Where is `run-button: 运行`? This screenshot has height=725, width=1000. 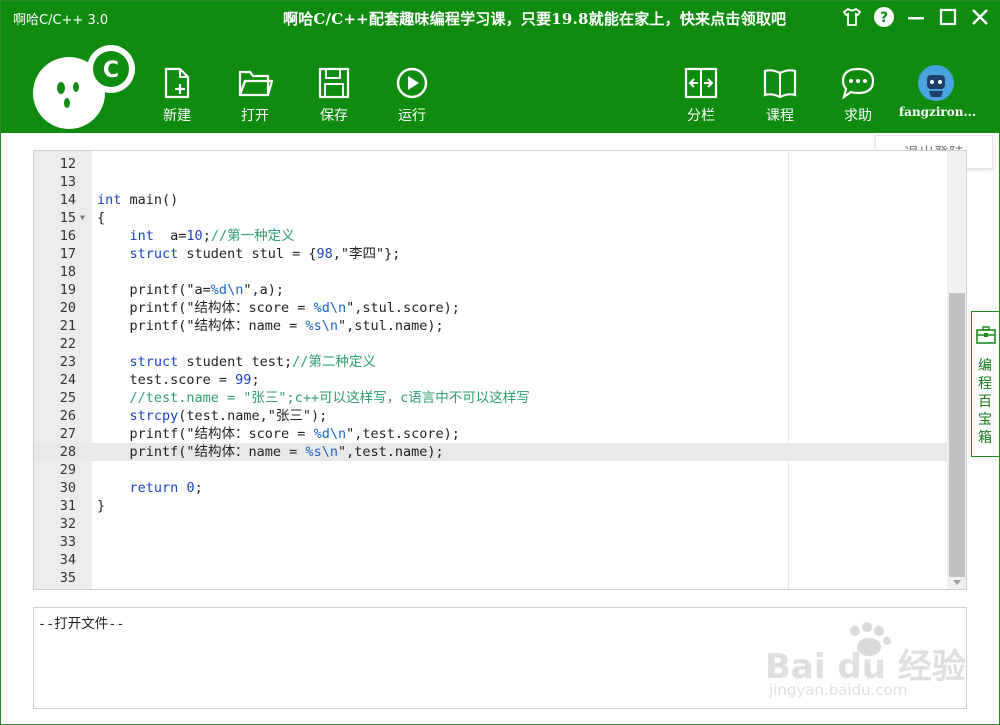 run-button: 运行 is located at coordinates (412, 94).